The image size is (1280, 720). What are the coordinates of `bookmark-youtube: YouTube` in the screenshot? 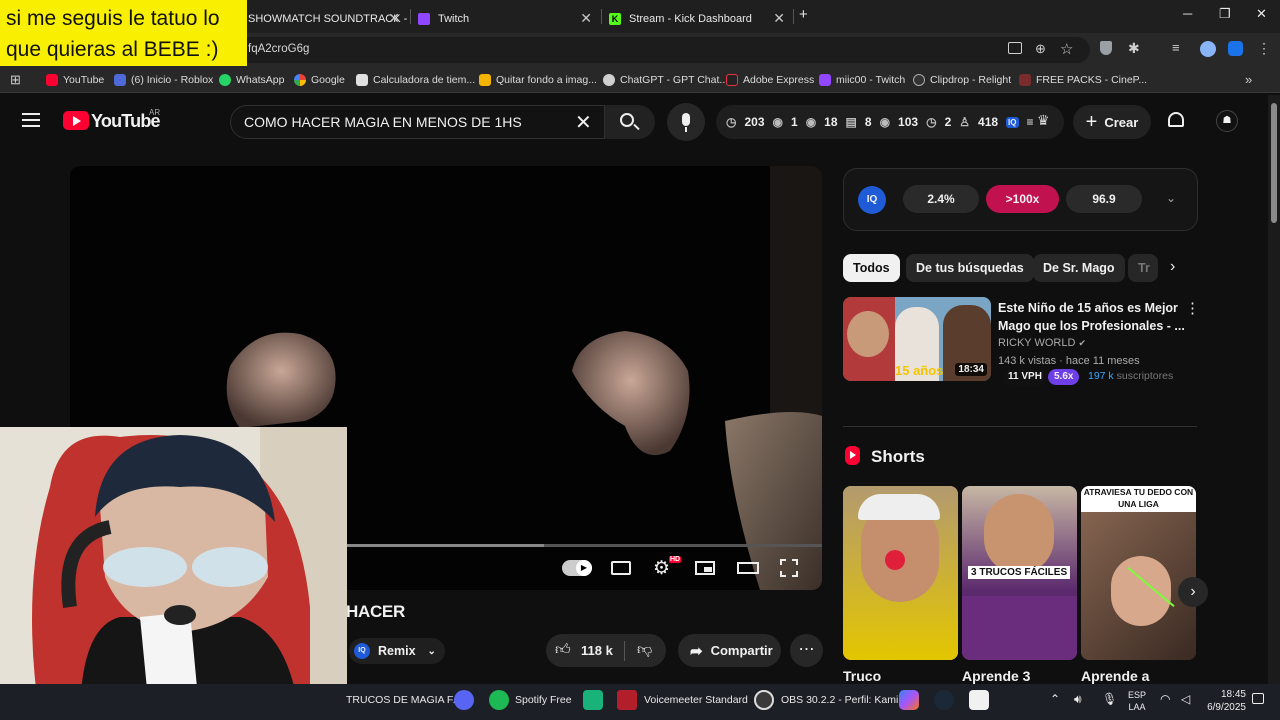 It's located at (75, 80).